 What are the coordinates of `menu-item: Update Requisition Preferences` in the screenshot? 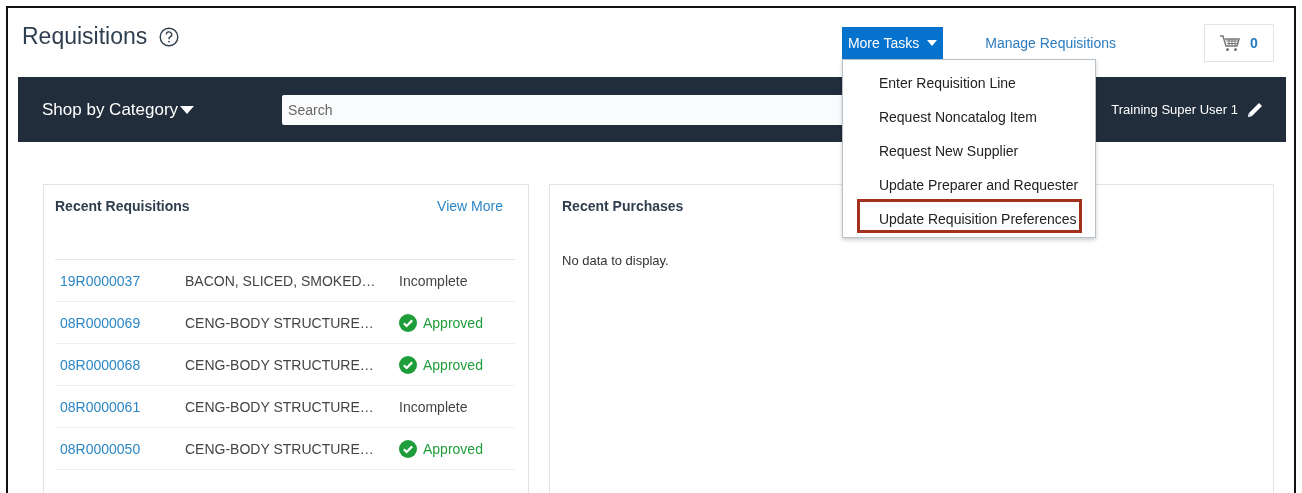 It's located at (969, 216).